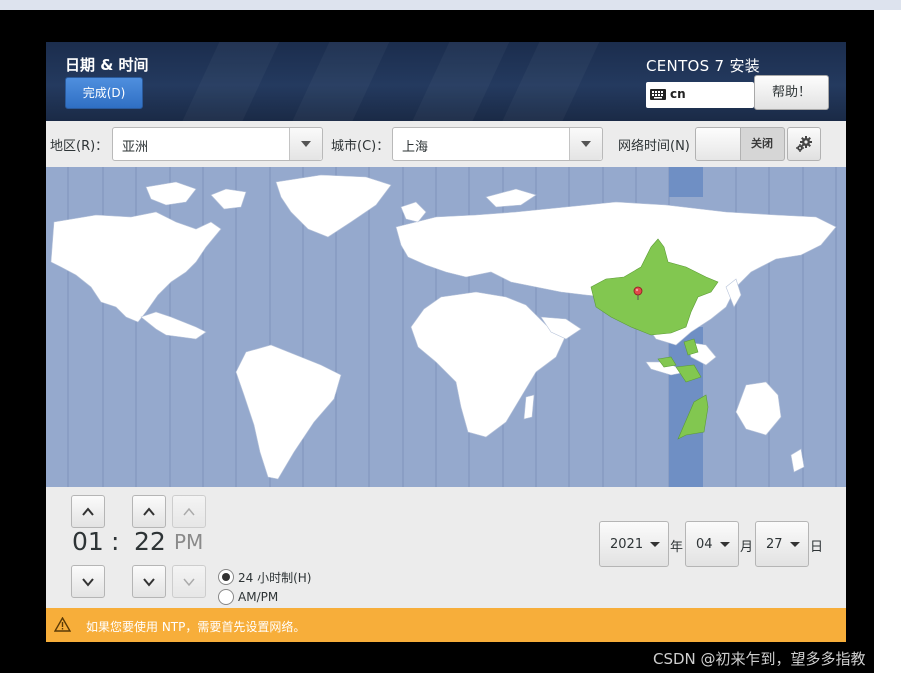 Image resolution: width=901 pixels, height=676 pixels. I want to click on region-value: 亚洲, so click(135, 147).